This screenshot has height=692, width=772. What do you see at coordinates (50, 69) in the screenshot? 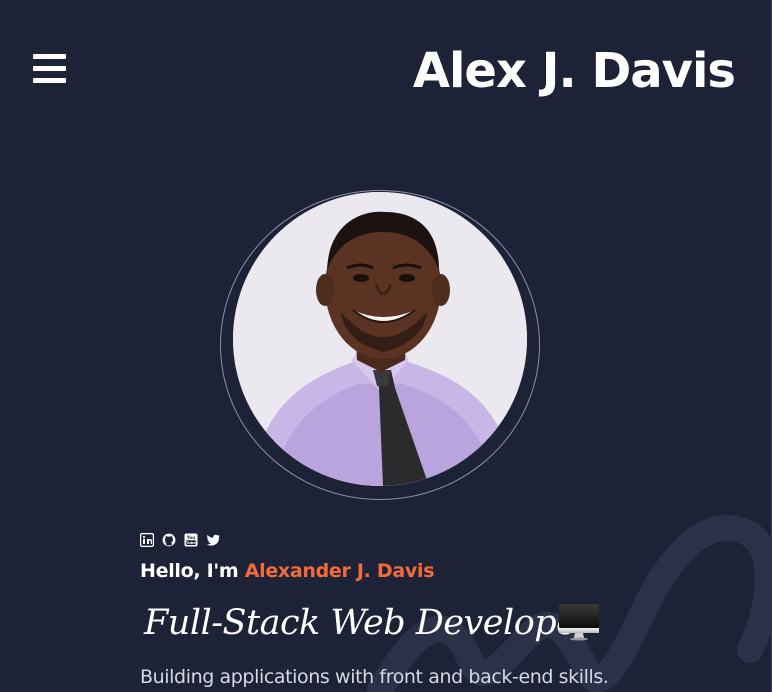
I see `hamburger-menu-icon` at bounding box center [50, 69].